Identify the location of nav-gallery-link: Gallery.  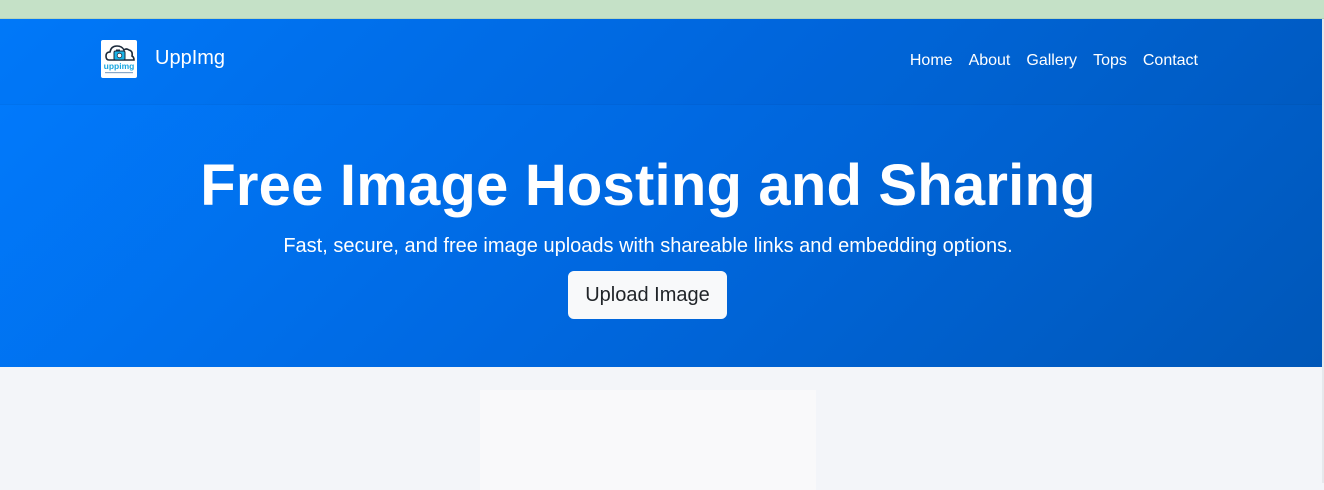
(1051, 61).